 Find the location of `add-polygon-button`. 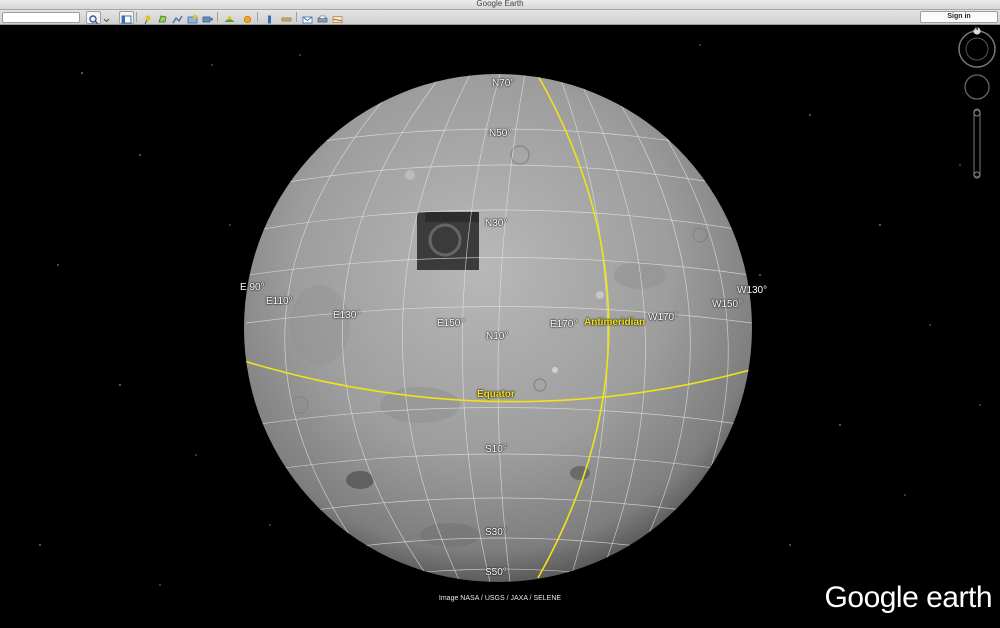

add-polygon-button is located at coordinates (162, 17).